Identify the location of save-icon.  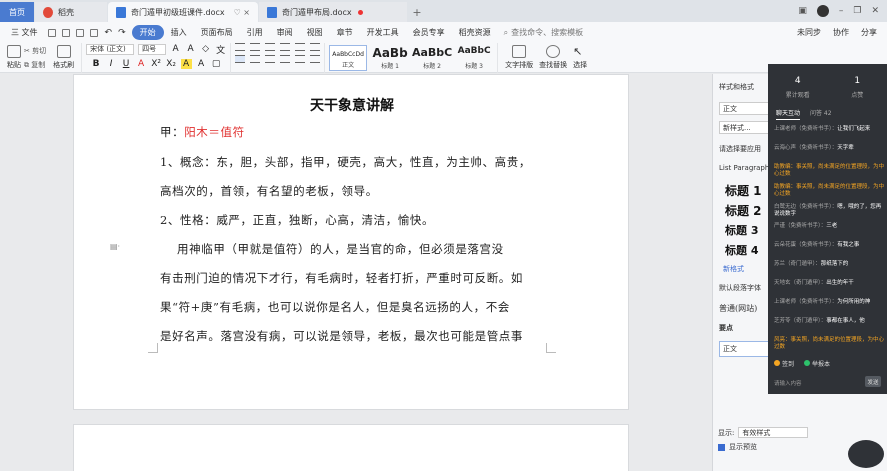
(51, 32).